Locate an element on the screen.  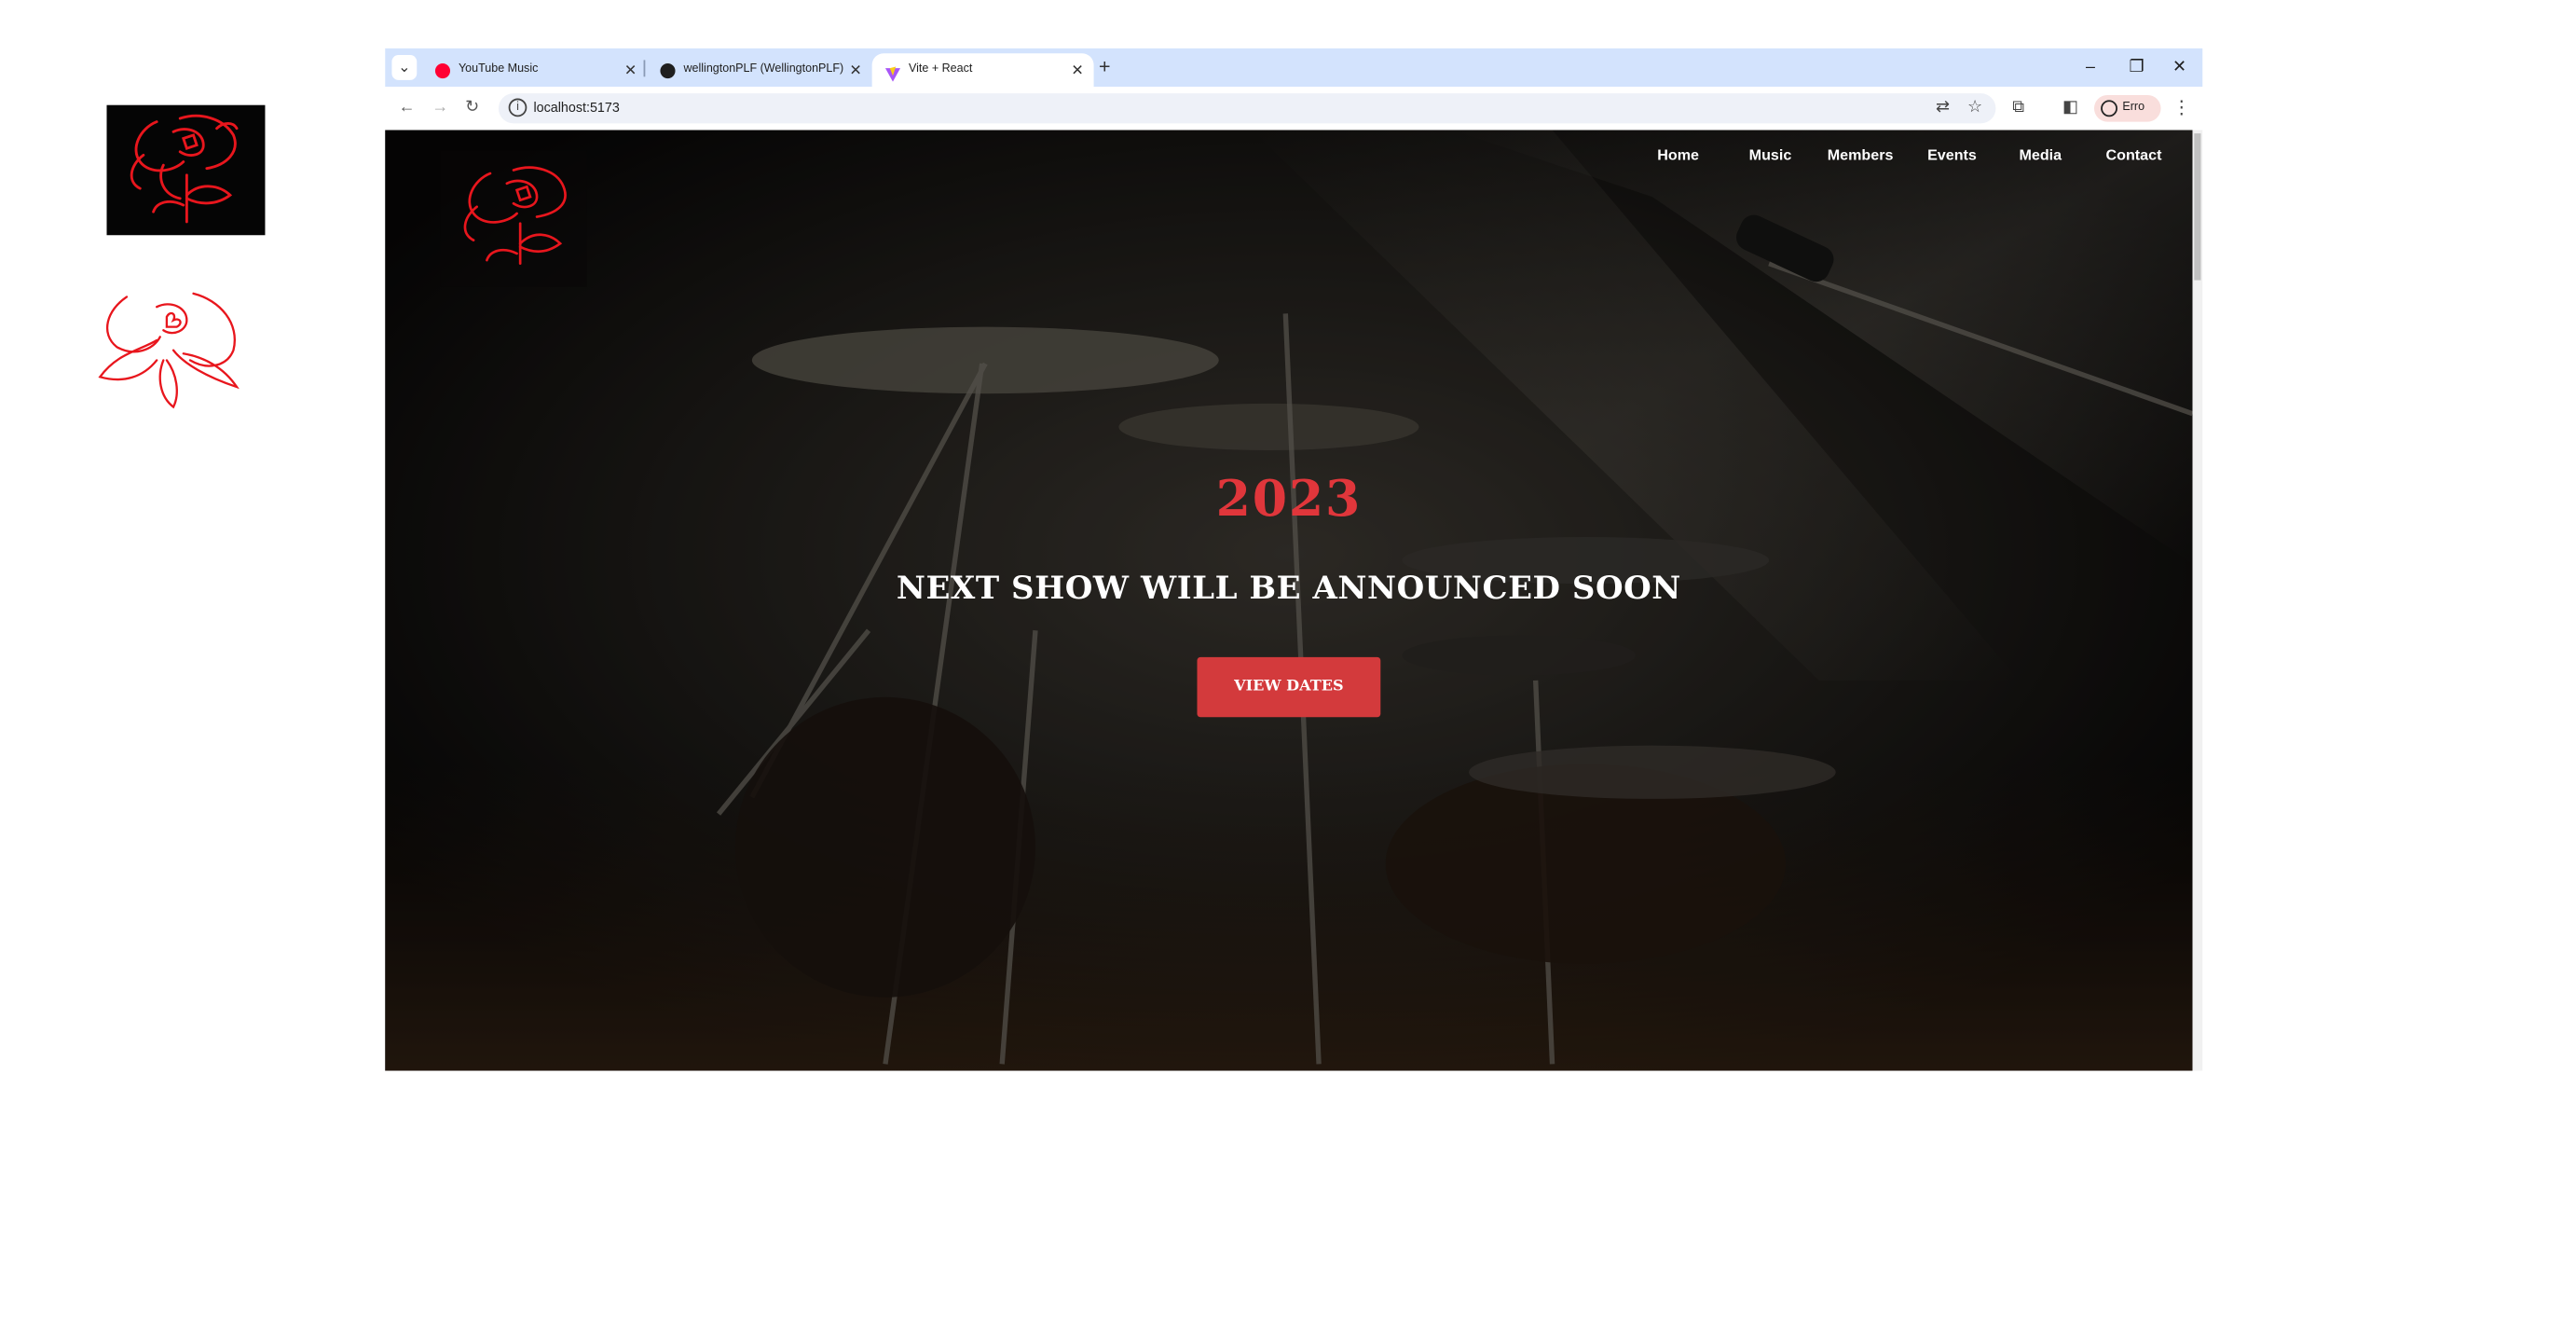
tab-search-button: ⌄ is located at coordinates (404, 67).